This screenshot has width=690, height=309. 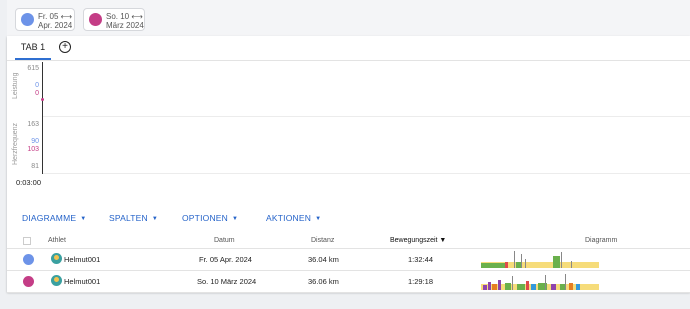 I want to click on plus-circle-icon: +, so click(x=65, y=47).